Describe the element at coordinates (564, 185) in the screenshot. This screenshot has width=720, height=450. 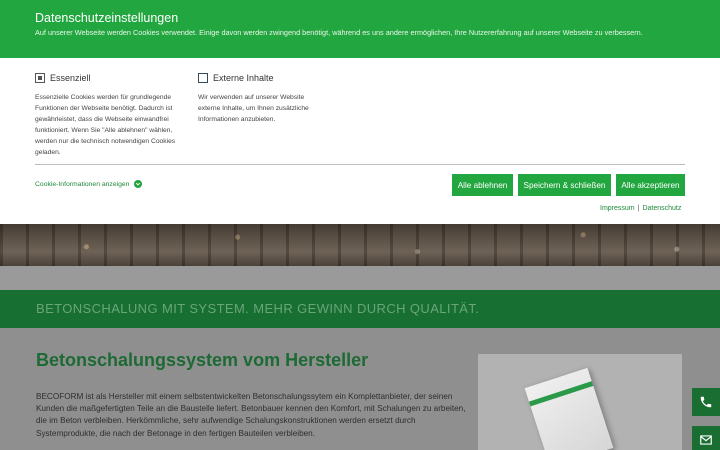
I see `save-close-button: Speichern & schließen` at that location.